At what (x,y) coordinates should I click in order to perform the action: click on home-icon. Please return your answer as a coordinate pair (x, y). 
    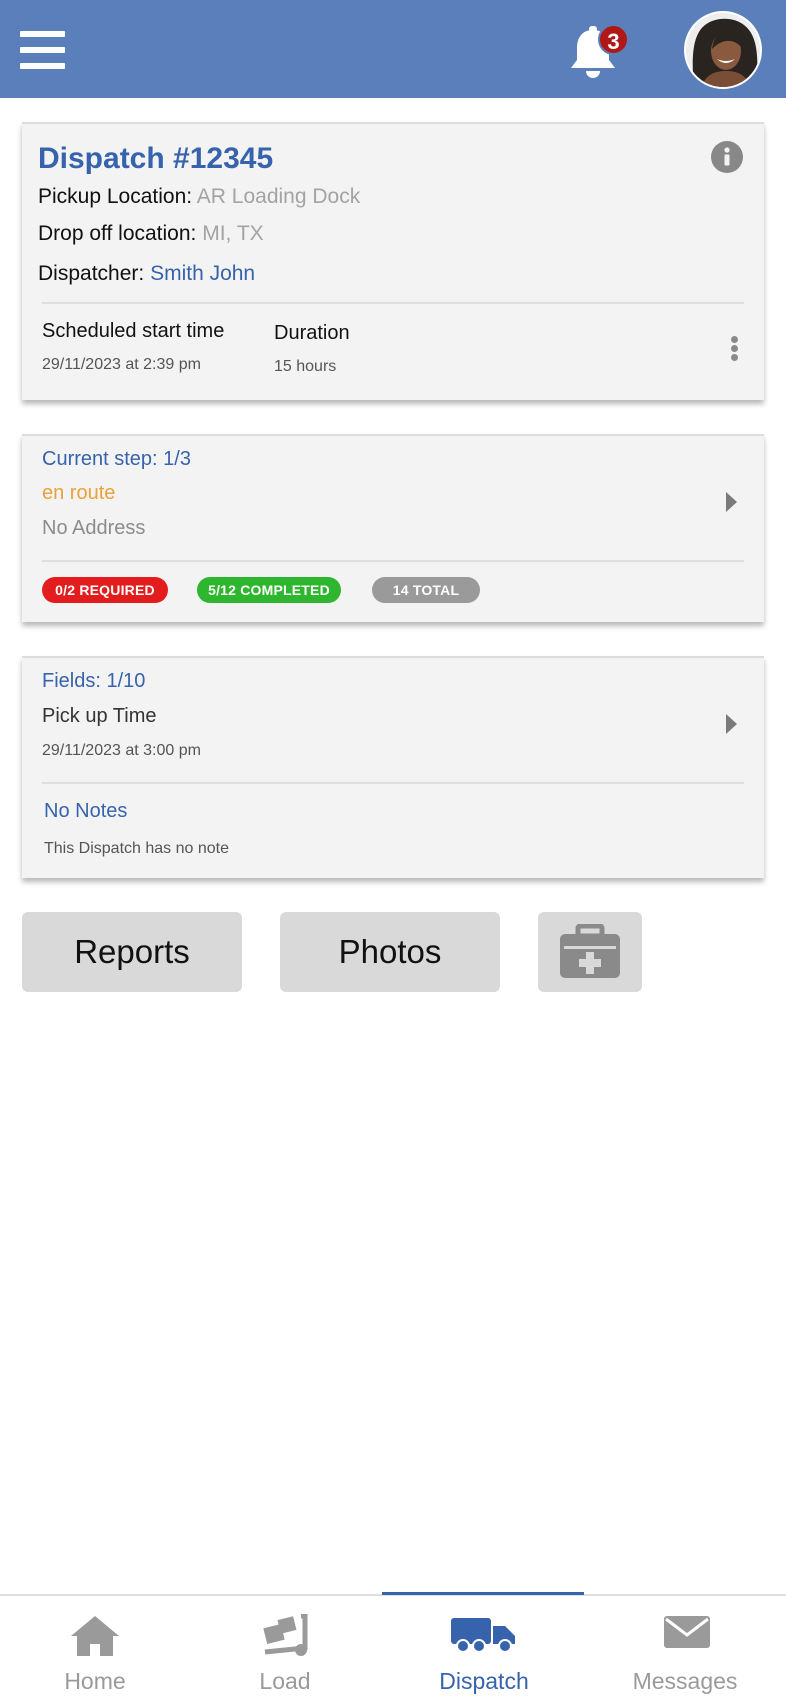
    Looking at the image, I should click on (95, 1636).